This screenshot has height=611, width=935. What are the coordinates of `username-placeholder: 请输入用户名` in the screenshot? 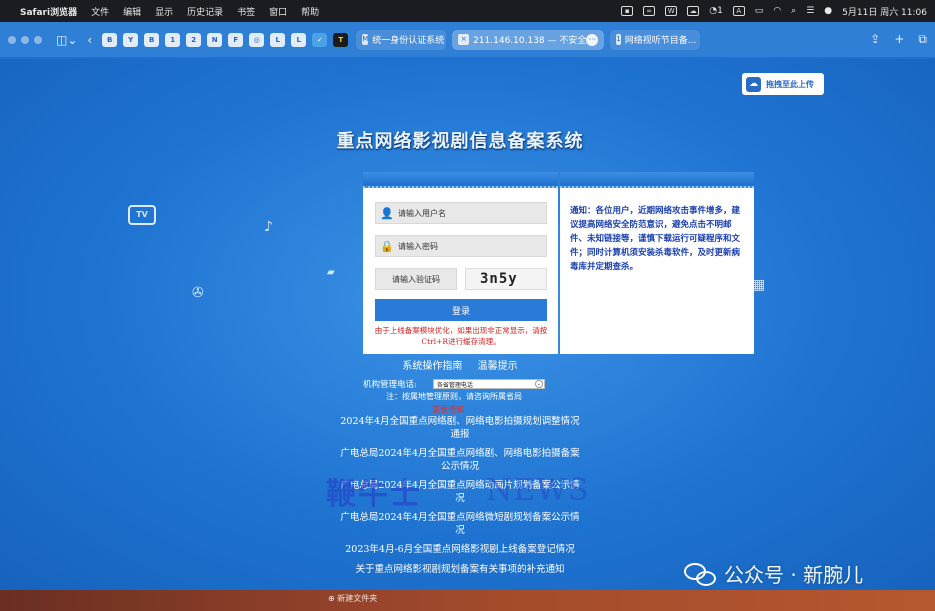 It's located at (422, 213).